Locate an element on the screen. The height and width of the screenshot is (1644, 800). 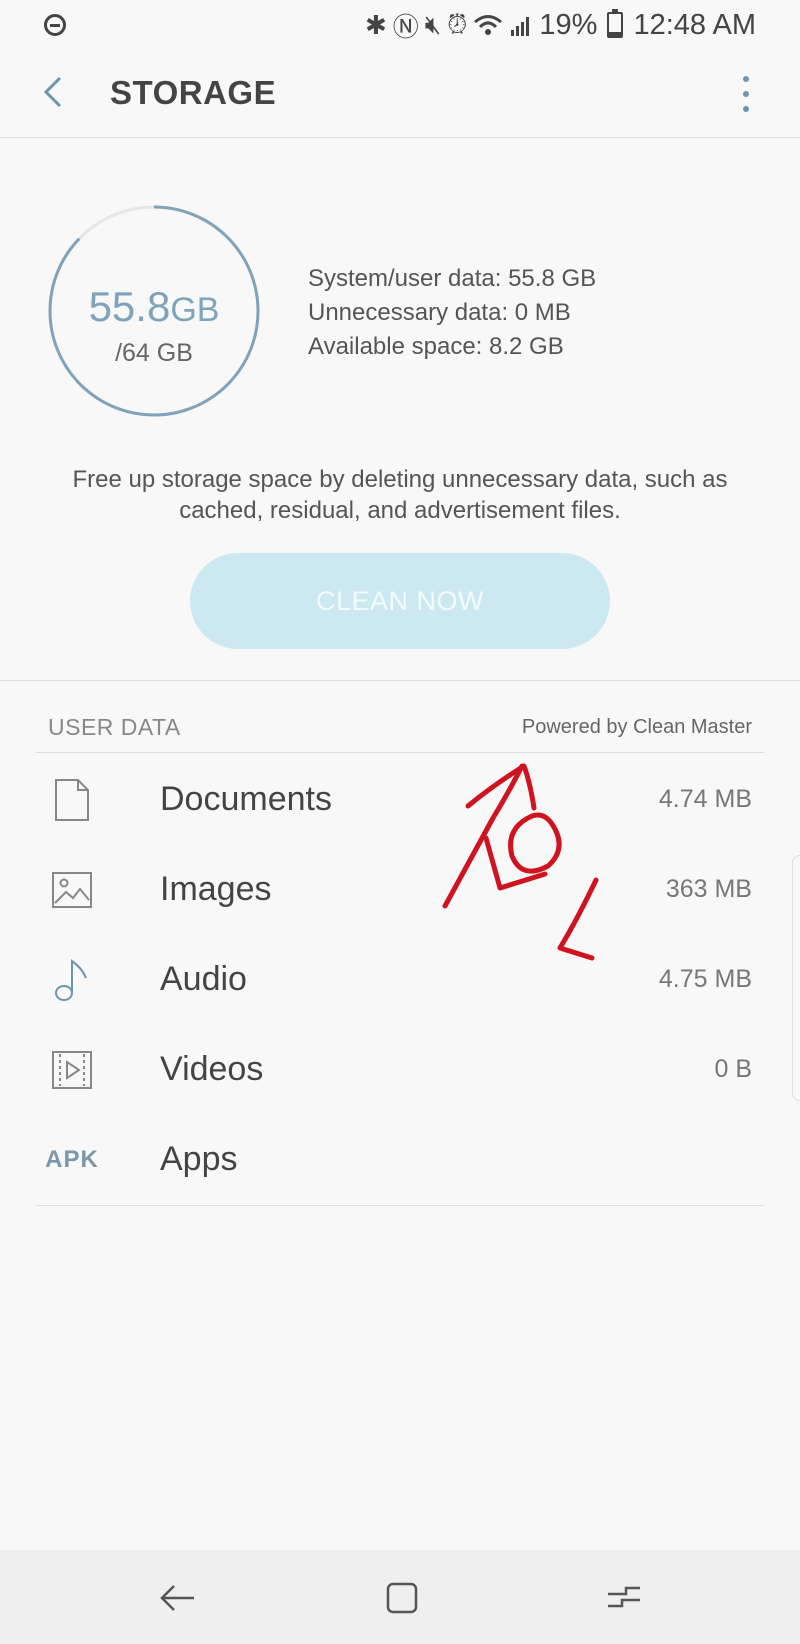
item-label: Audio is located at coordinates (203, 979).